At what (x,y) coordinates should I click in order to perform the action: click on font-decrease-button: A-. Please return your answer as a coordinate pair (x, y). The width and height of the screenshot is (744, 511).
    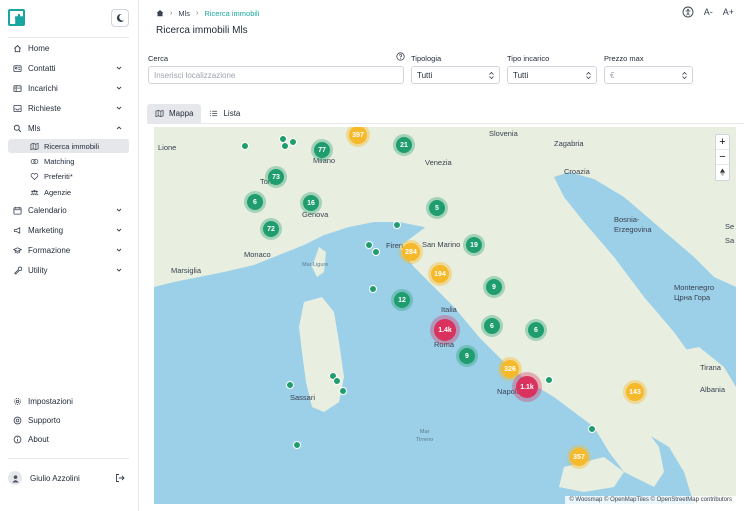
    Looking at the image, I should click on (708, 12).